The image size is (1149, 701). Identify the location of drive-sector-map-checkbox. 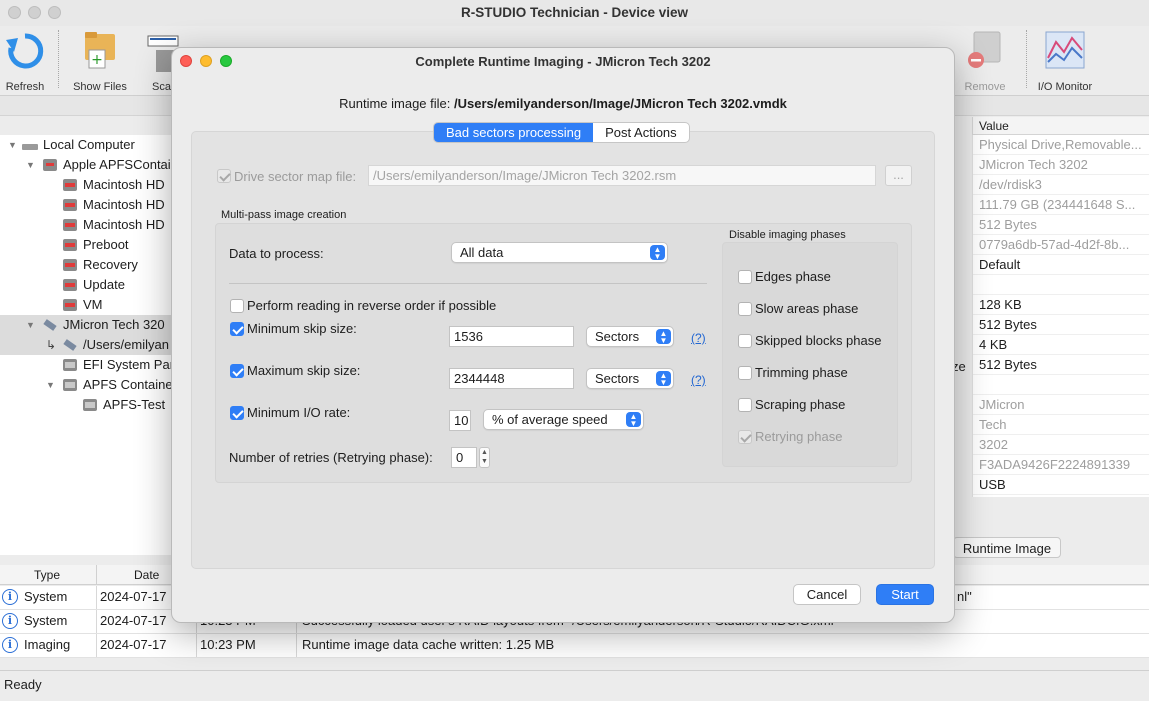
(224, 176).